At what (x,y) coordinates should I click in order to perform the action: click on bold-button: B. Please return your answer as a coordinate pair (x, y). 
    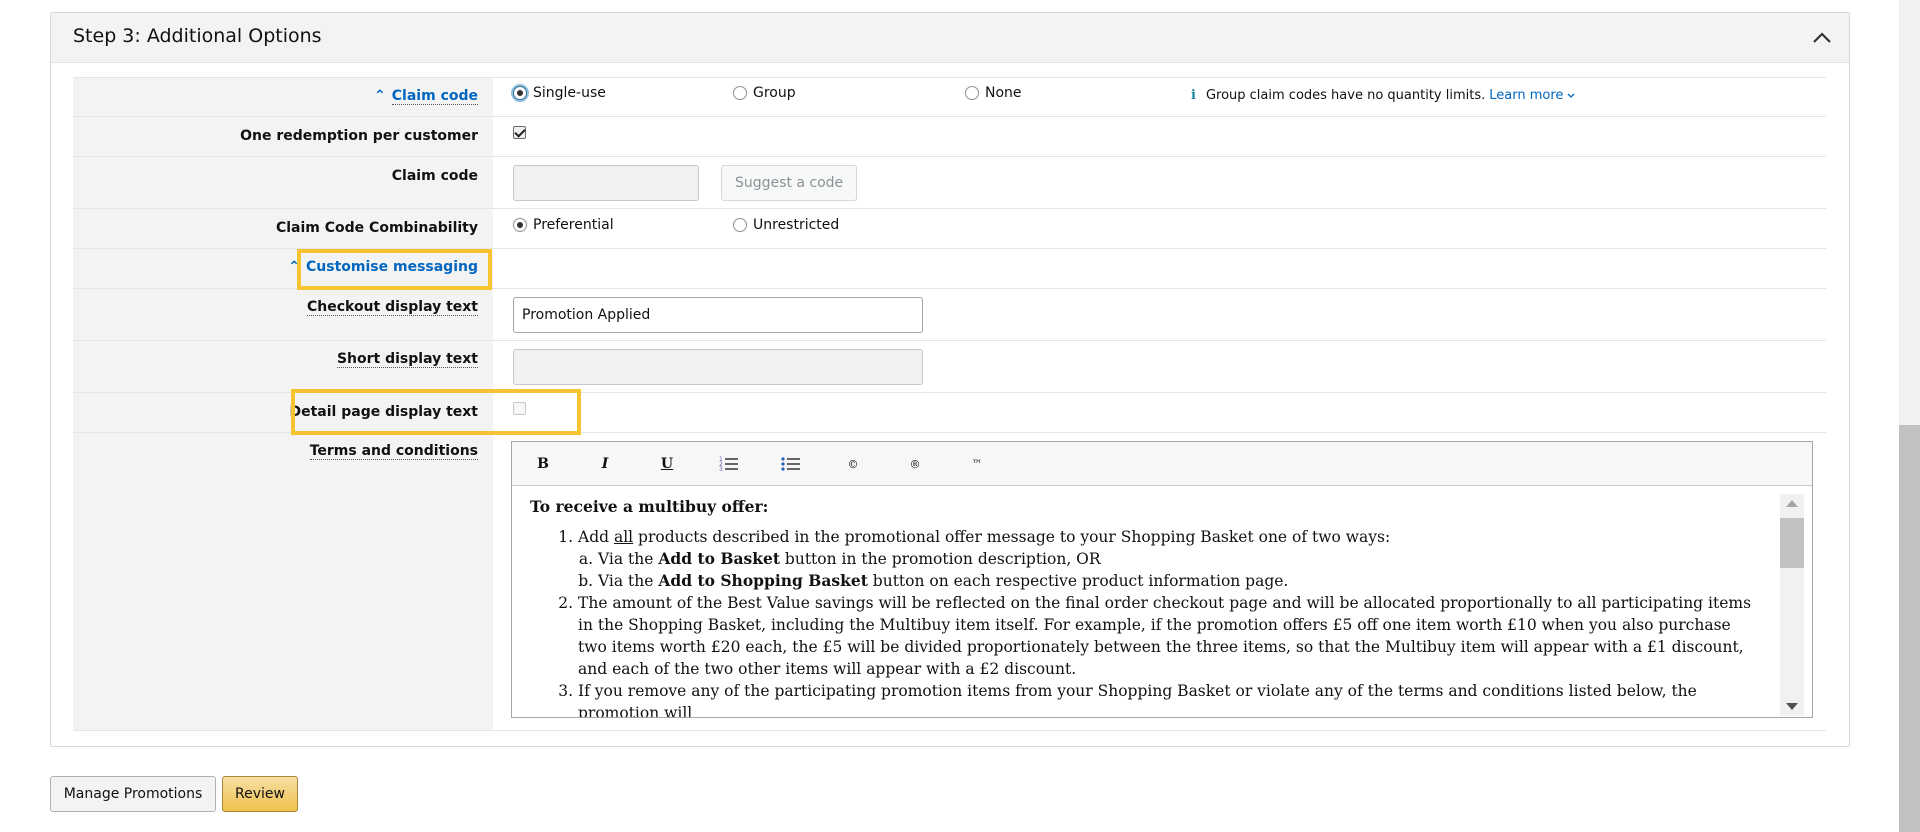
    Looking at the image, I should click on (543, 464).